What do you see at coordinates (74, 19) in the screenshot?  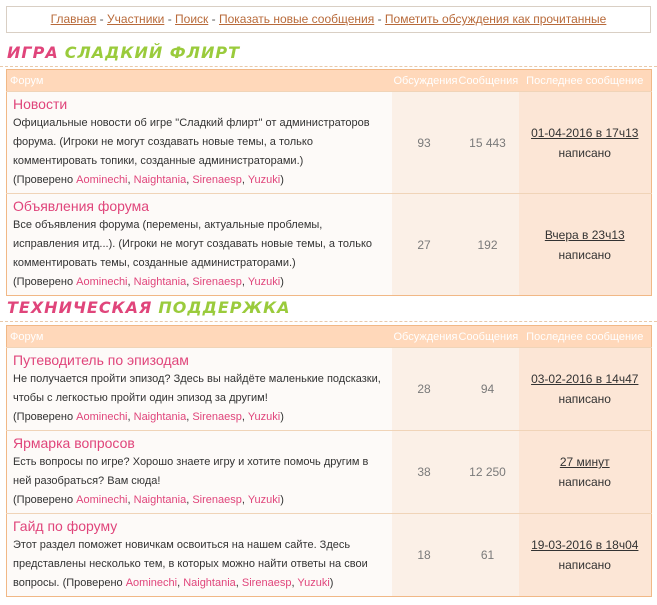 I see `nav-link-home: Главная` at bounding box center [74, 19].